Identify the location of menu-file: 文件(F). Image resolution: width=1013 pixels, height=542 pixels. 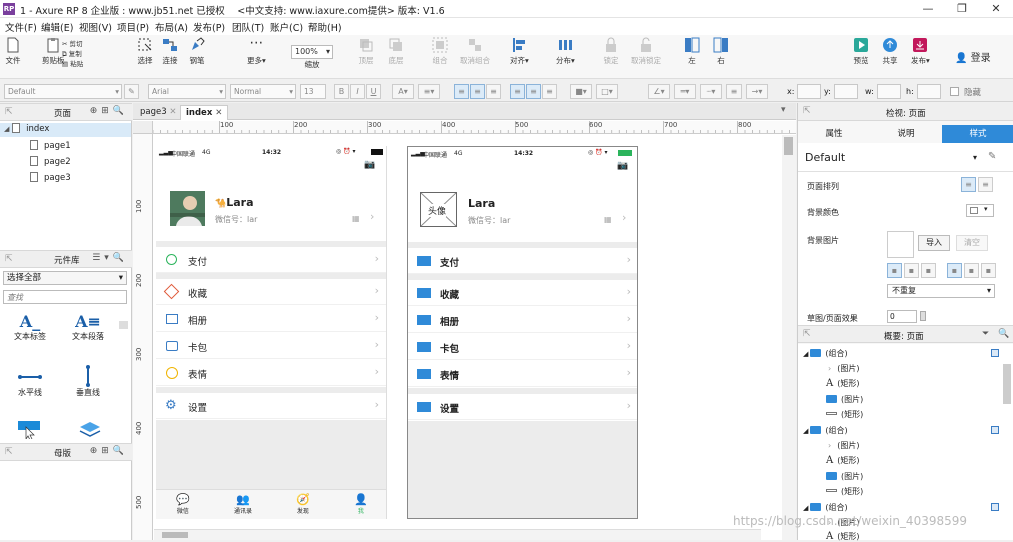
(21, 27).